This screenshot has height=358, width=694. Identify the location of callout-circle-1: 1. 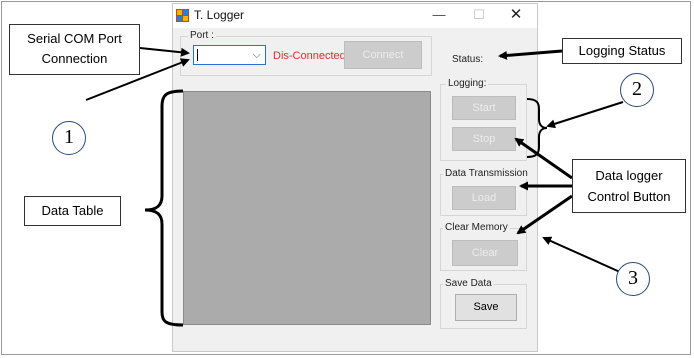
(69, 138).